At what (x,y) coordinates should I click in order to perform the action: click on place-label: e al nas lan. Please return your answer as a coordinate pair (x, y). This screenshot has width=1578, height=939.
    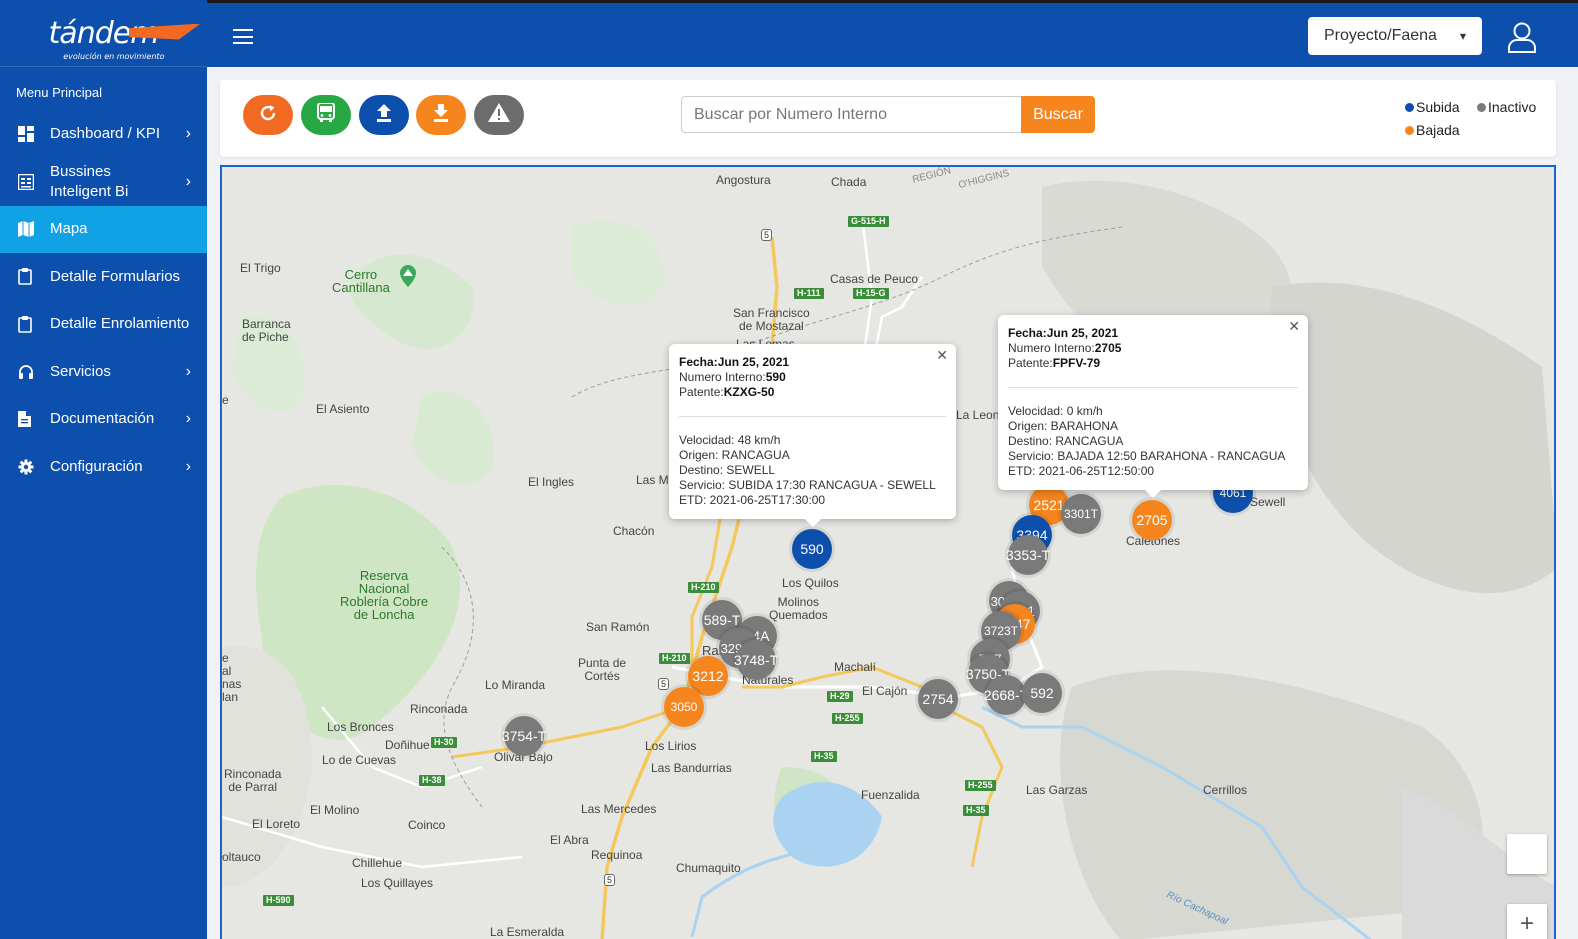
    Looking at the image, I should click on (232, 677).